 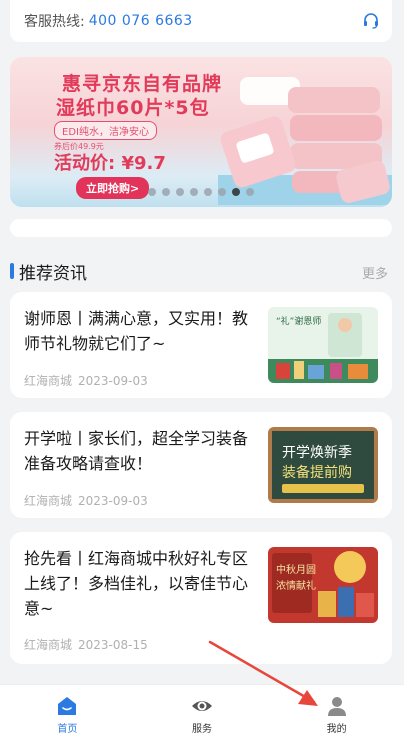 I want to click on wet-wipes-product-image, so click(x=305, y=141).